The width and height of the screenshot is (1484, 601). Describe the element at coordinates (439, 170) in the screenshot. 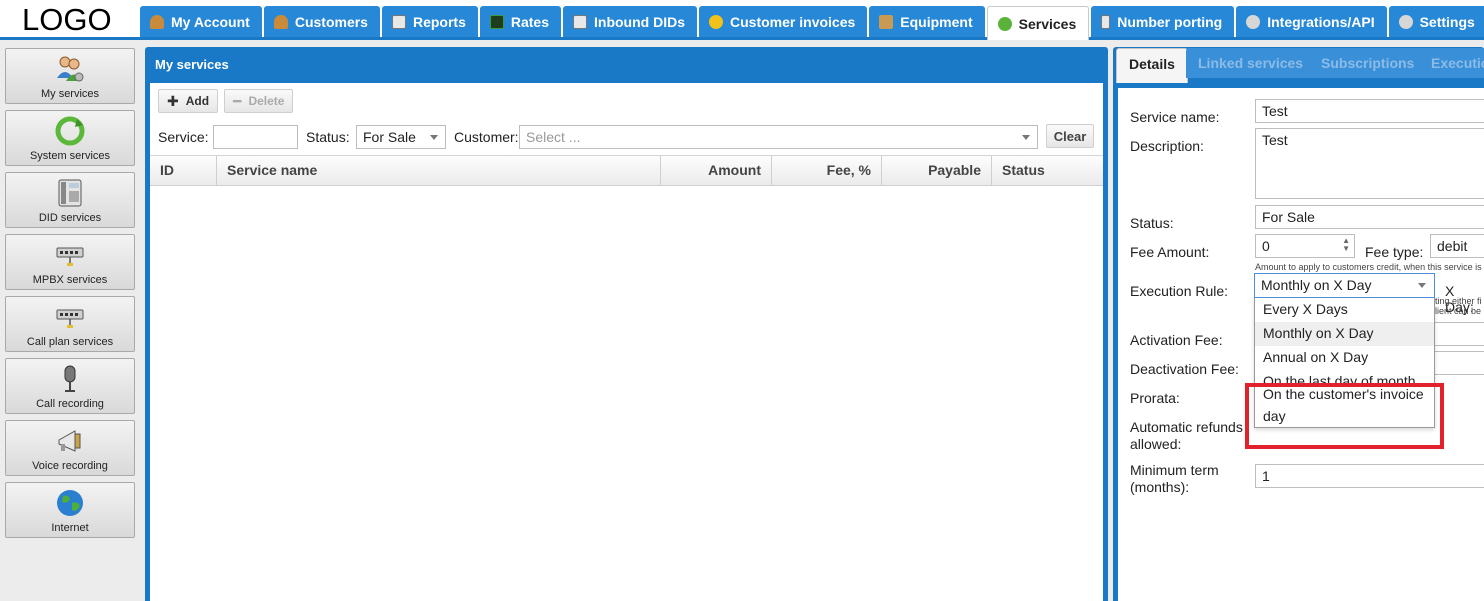

I see `column-header-service-name: Service name` at that location.